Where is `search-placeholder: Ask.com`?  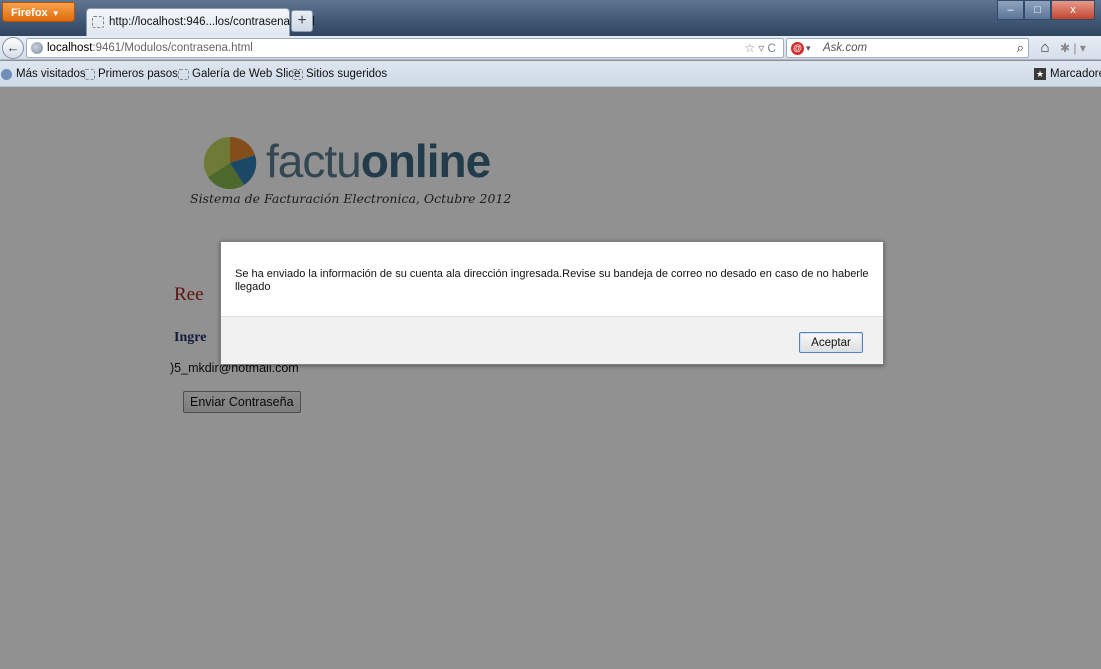 search-placeholder: Ask.com is located at coordinates (845, 48).